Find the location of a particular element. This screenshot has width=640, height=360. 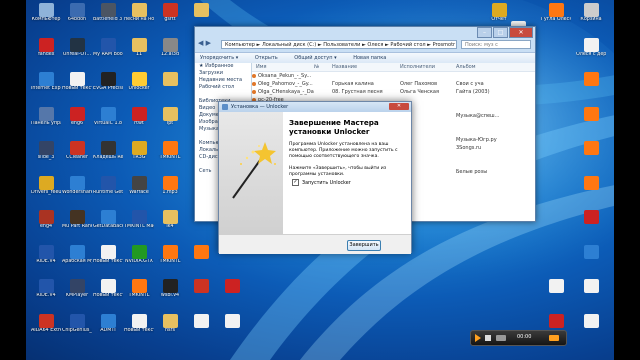

desktop-icon: hsrs is located at coordinates (170, 329).